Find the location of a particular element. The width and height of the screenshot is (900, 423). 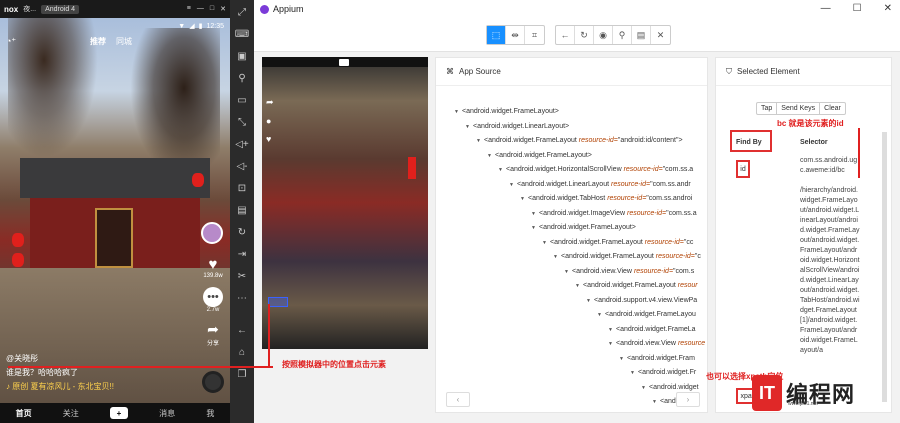

close-icon: ✕ is located at coordinates (888, 8).